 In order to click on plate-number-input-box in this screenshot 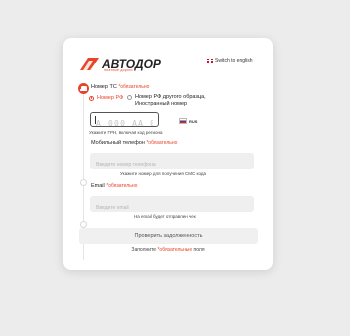, I will do `click(124, 121)`.